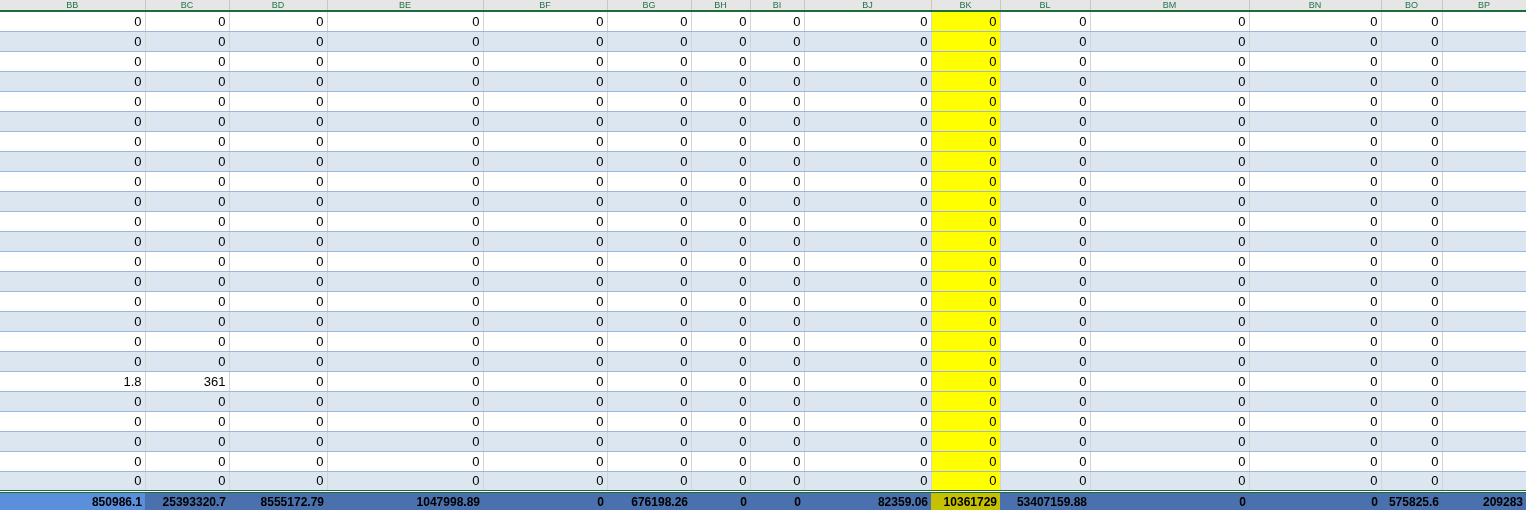  What do you see at coordinates (720, 5) in the screenshot?
I see `column-header: BH` at bounding box center [720, 5].